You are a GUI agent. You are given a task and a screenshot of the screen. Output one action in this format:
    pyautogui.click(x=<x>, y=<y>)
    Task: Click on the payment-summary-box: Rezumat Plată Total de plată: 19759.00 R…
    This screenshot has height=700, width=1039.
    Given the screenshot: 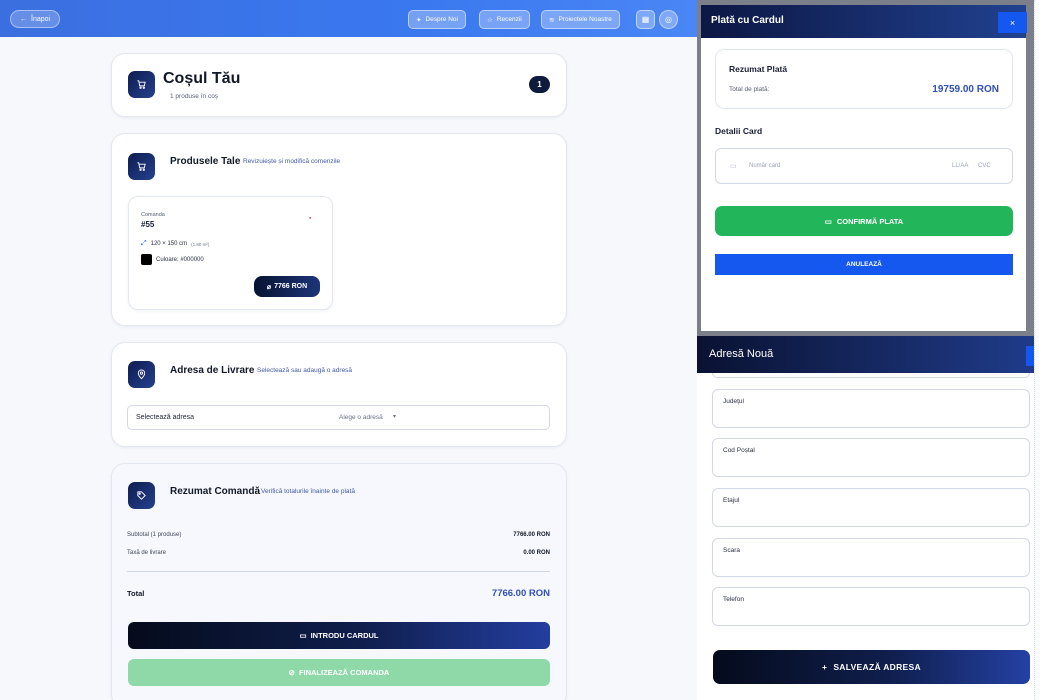 What is the action you would take?
    pyautogui.click(x=864, y=79)
    